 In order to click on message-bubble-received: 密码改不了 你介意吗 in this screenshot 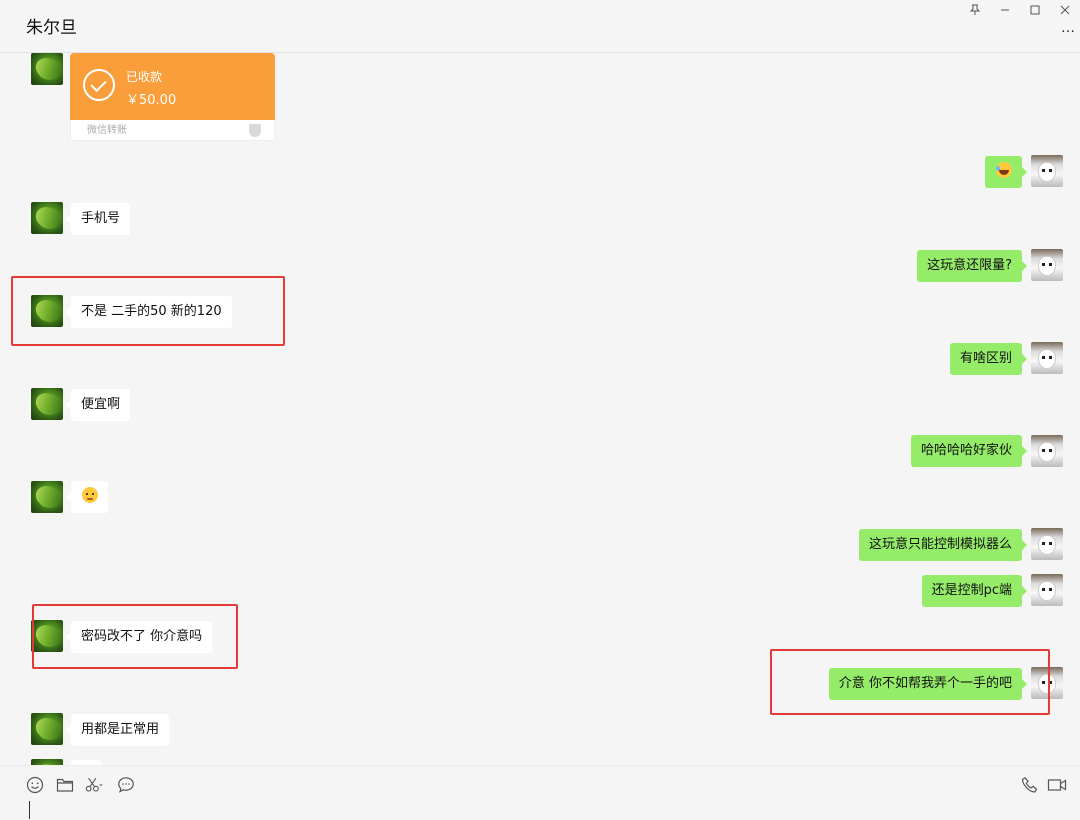, I will do `click(139, 637)`.